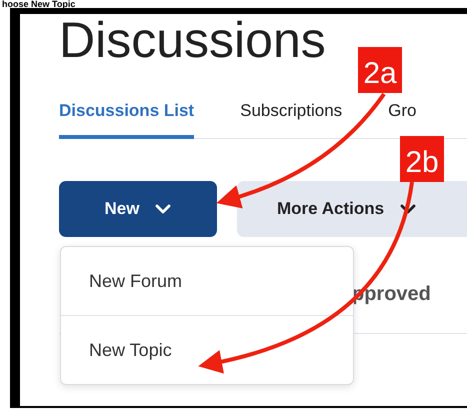 This screenshot has height=409, width=467. What do you see at coordinates (402, 120) in the screenshot?
I see `tab: Gro` at bounding box center [402, 120].